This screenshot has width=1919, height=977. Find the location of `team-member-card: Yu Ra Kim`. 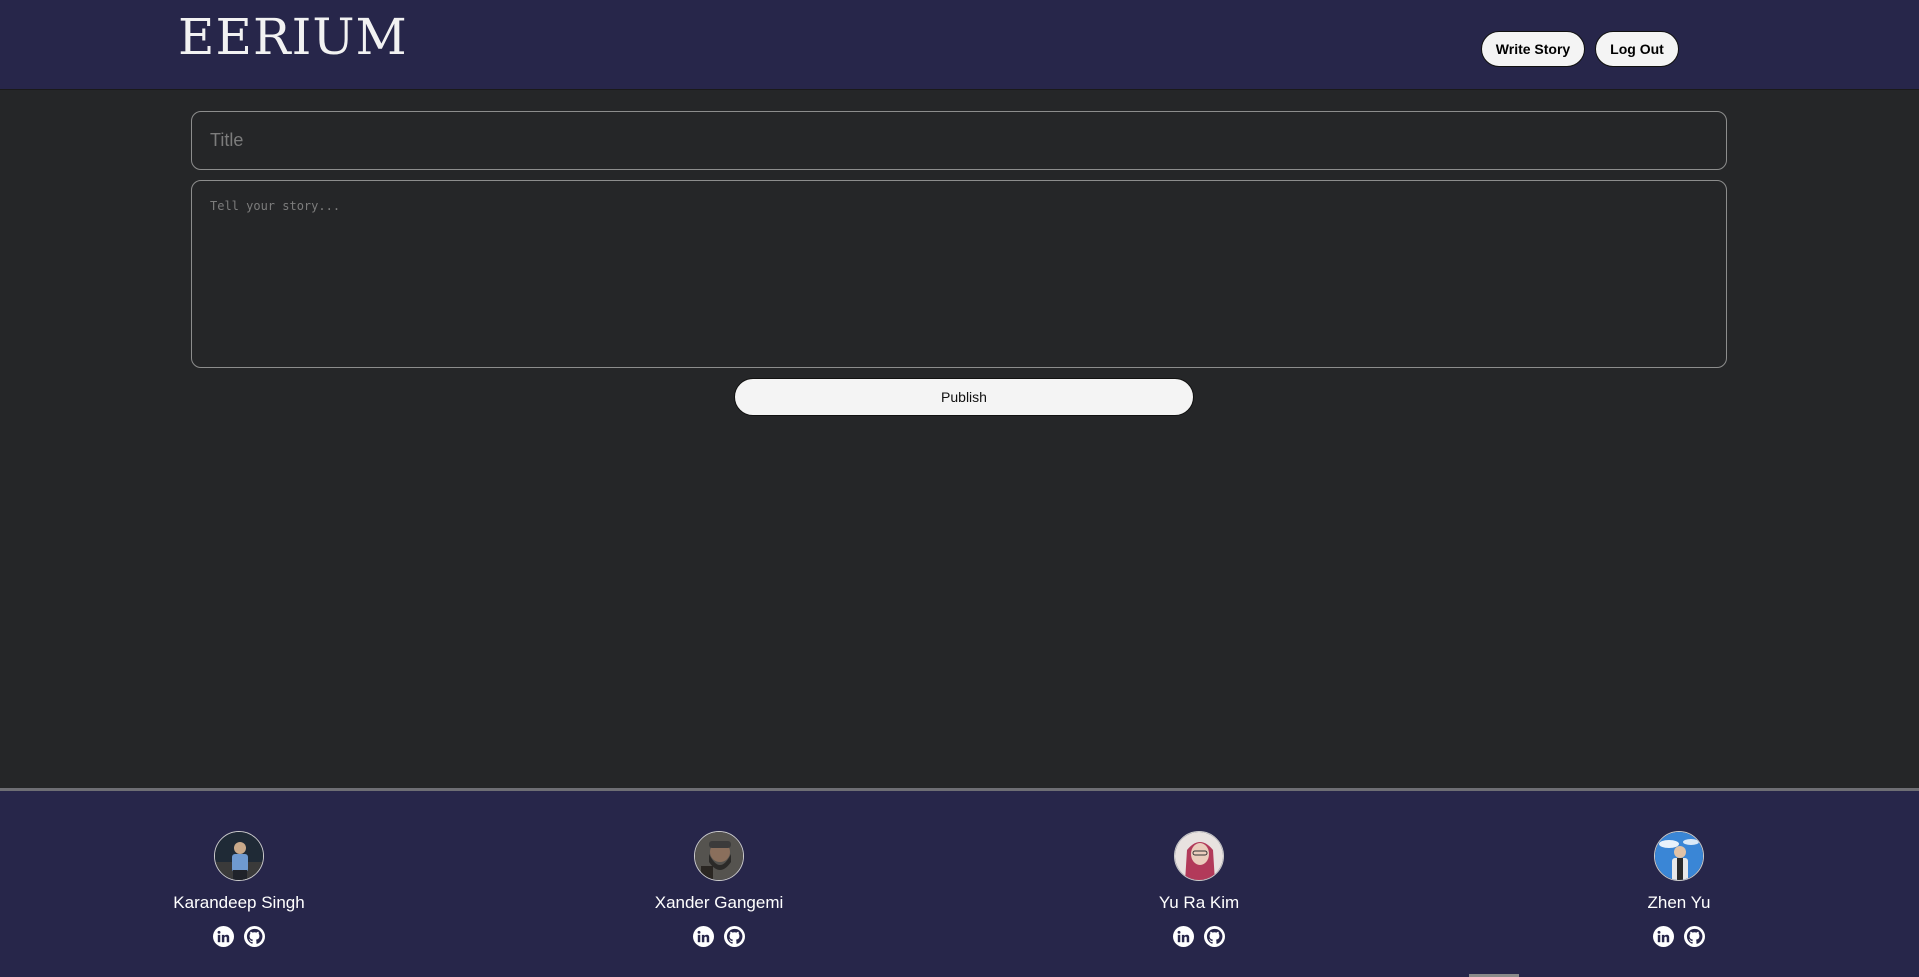

team-member-card: Yu Ra Kim is located at coordinates (1199, 889).